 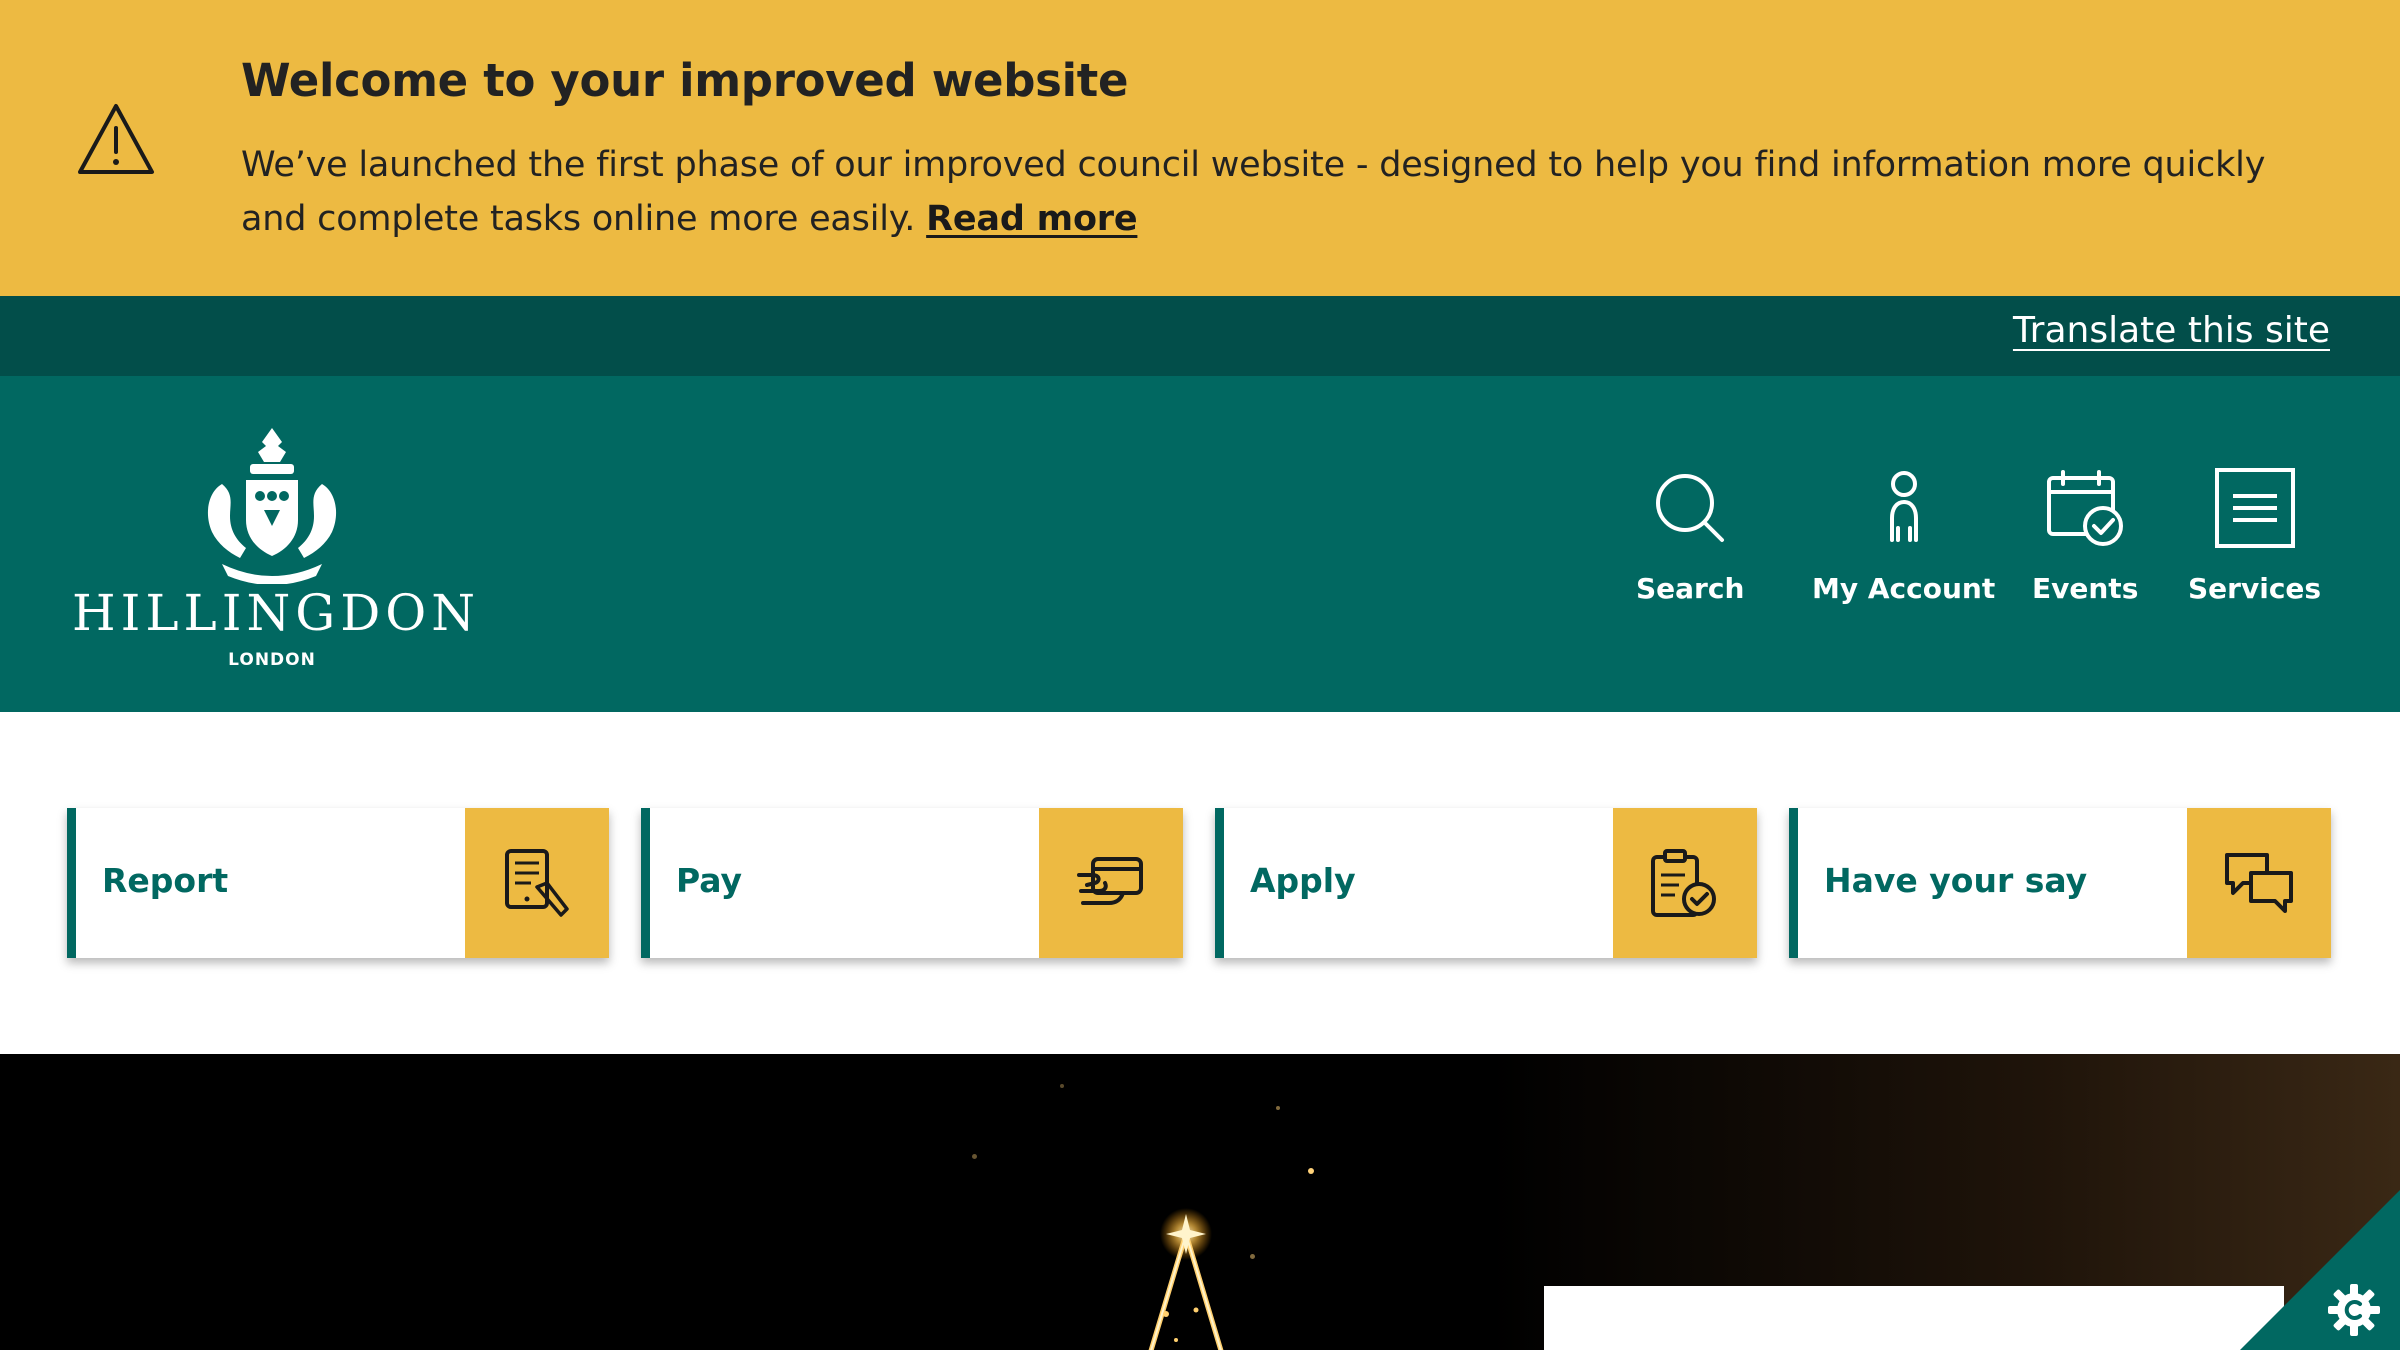 I want to click on header-nav-events: Events, so click(x=2085, y=543).